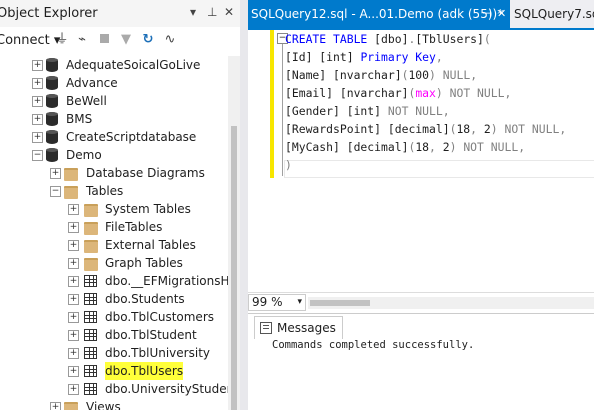  What do you see at coordinates (277, 302) in the screenshot?
I see `zoom-level-select: 99 % ▾` at bounding box center [277, 302].